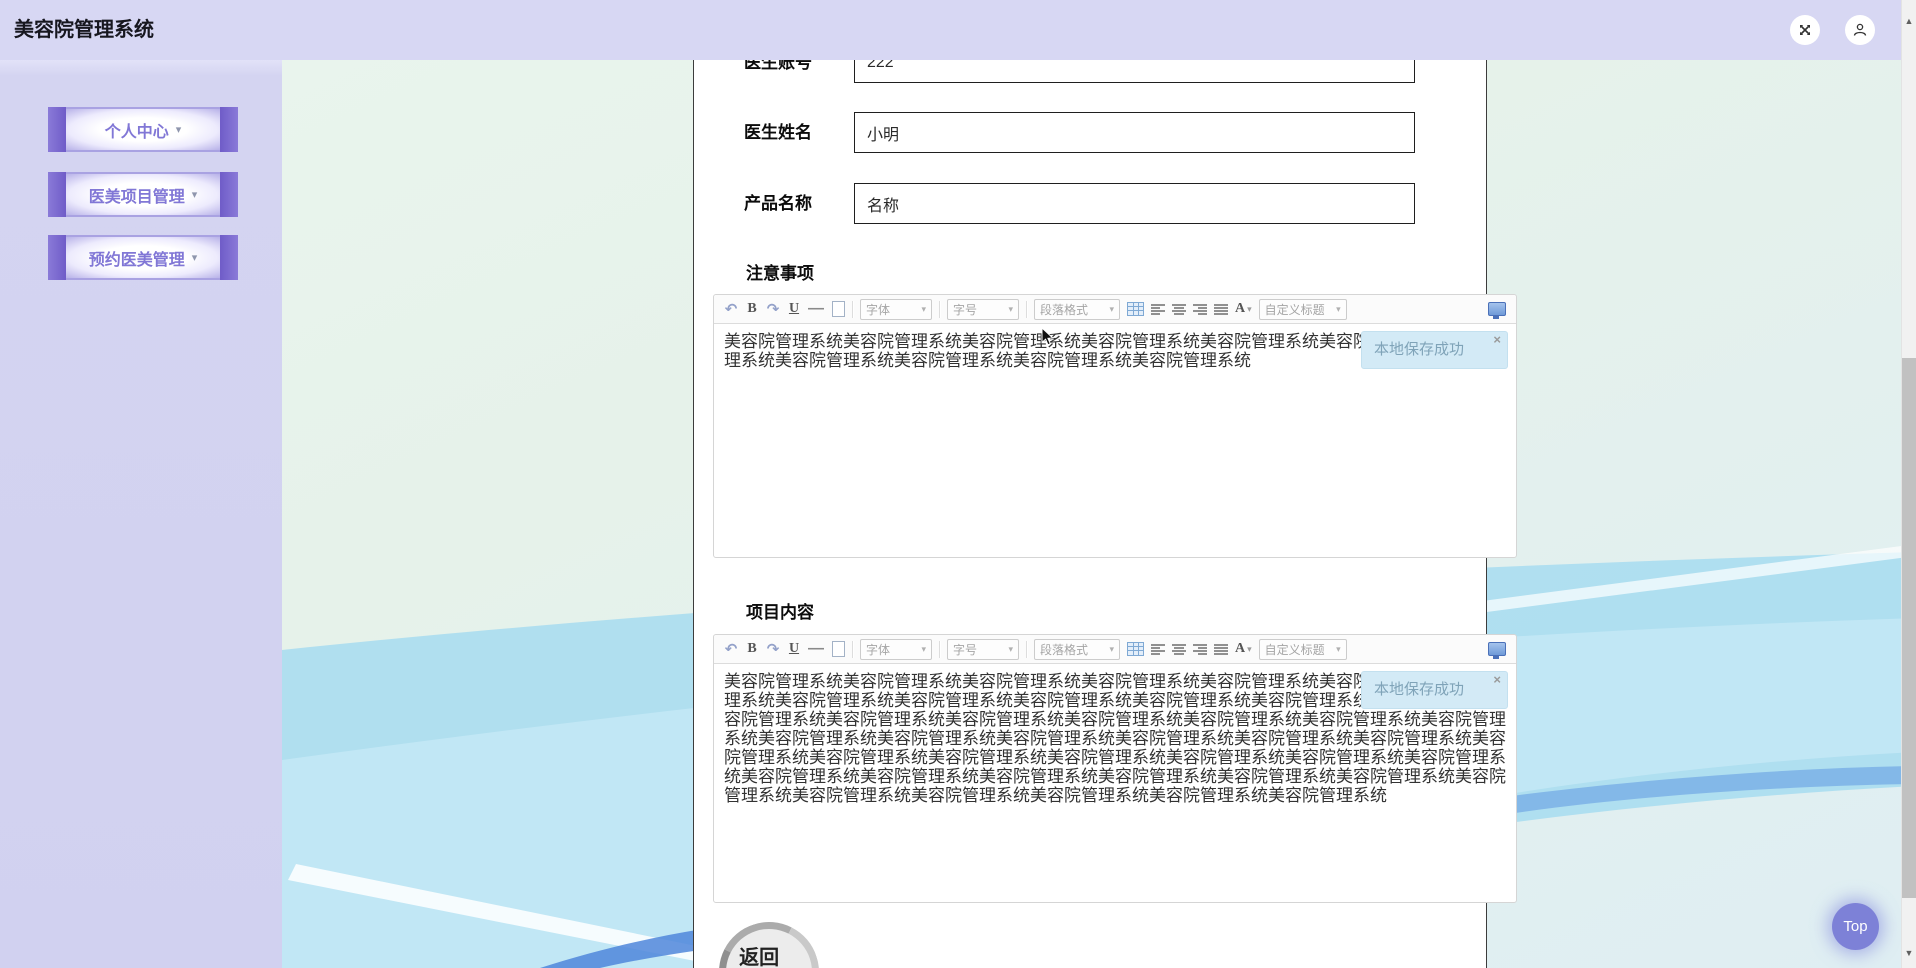 The height and width of the screenshot is (968, 1916). I want to click on notes-section-title: 注意事项, so click(780, 273).